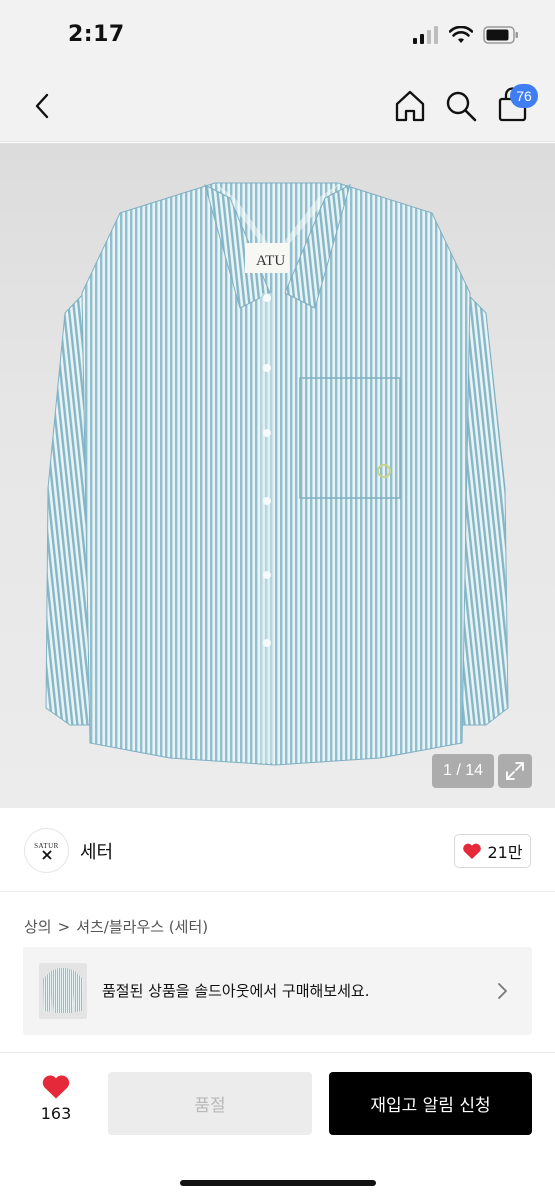 The width and height of the screenshot is (555, 1200). I want to click on soldout-promo-banner: 품절된 상품을 솔드아웃에서 구매해보세요., so click(277, 991).